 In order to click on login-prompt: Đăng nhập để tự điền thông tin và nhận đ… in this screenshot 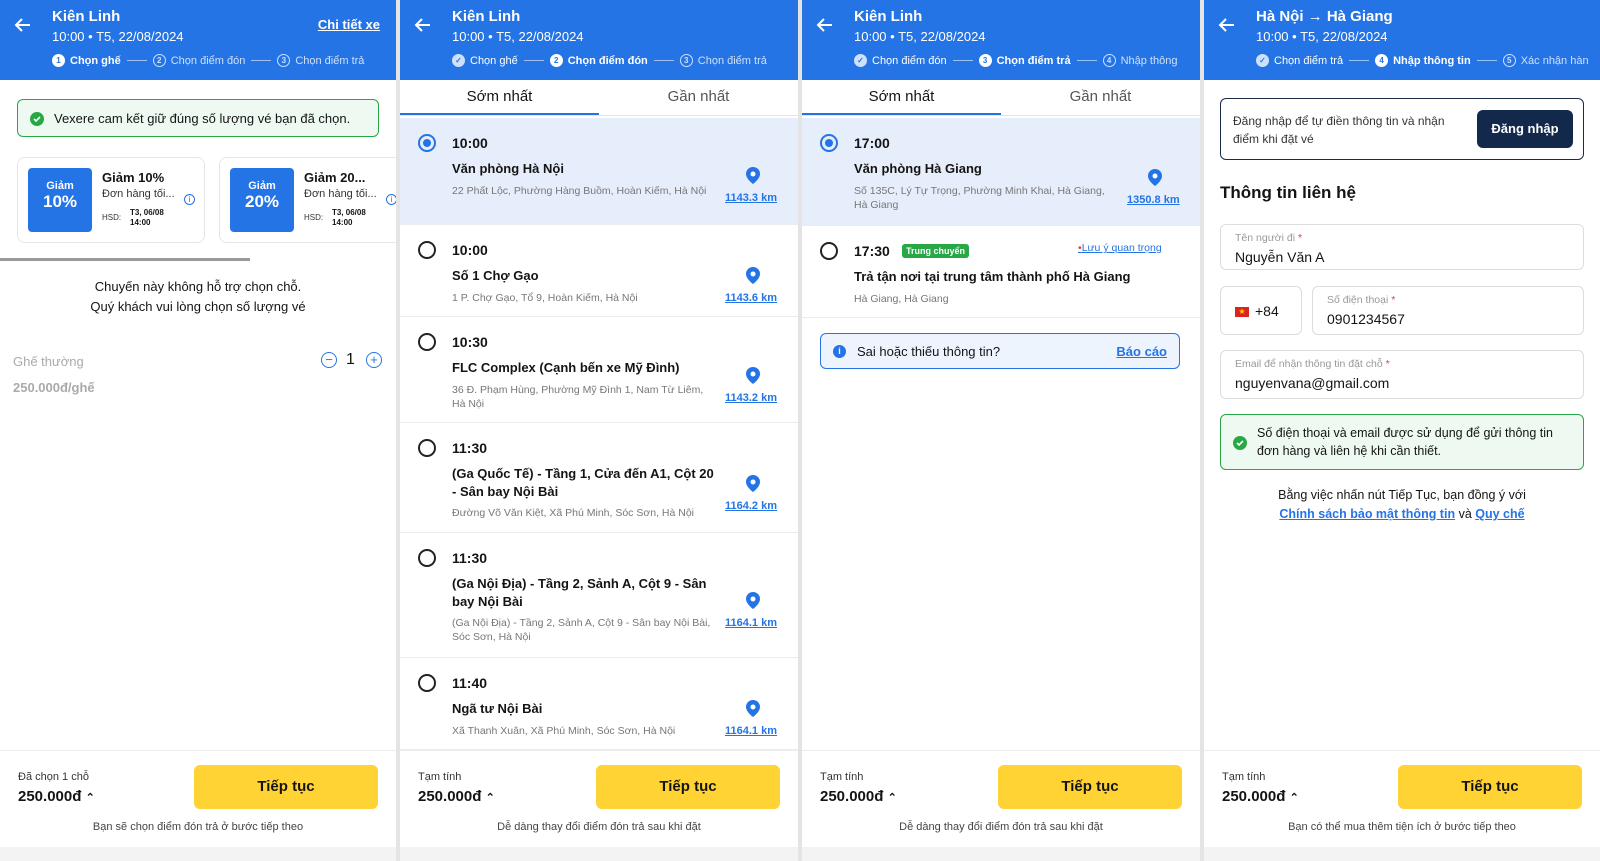, I will do `click(1339, 130)`.